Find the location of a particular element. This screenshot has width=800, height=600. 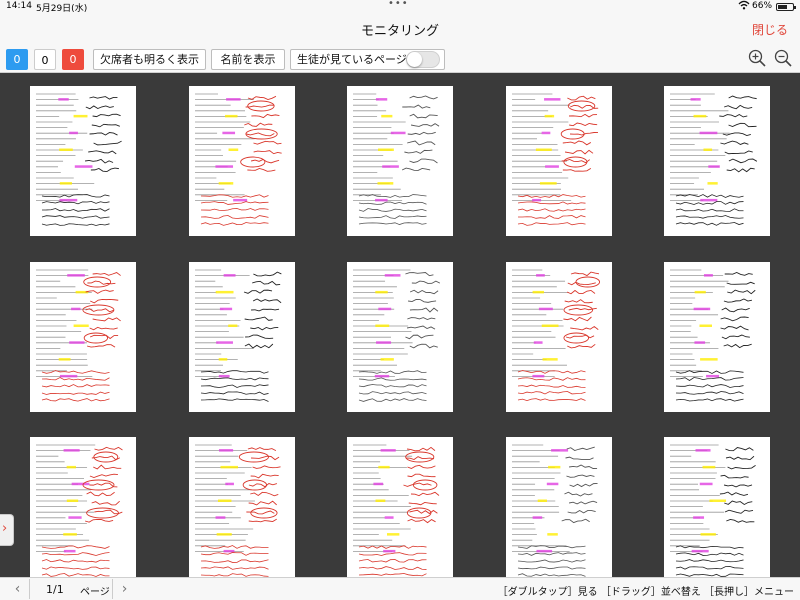

multitasking-dots: ••• is located at coordinates (398, 4).